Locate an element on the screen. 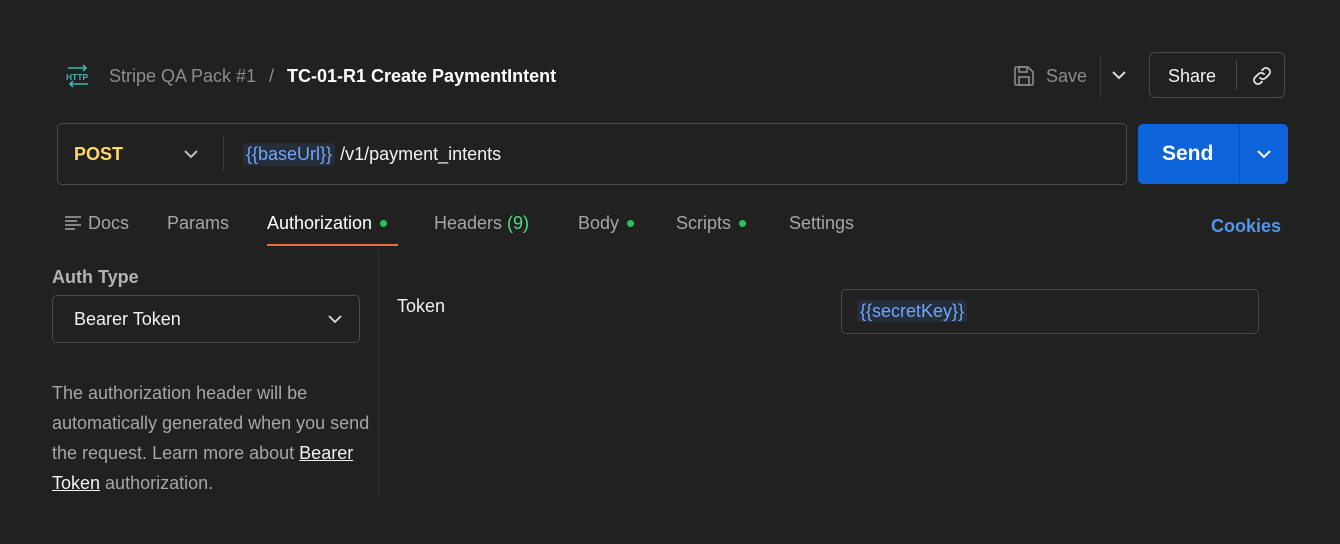 This screenshot has height=544, width=1340. share-divider is located at coordinates (1236, 75).